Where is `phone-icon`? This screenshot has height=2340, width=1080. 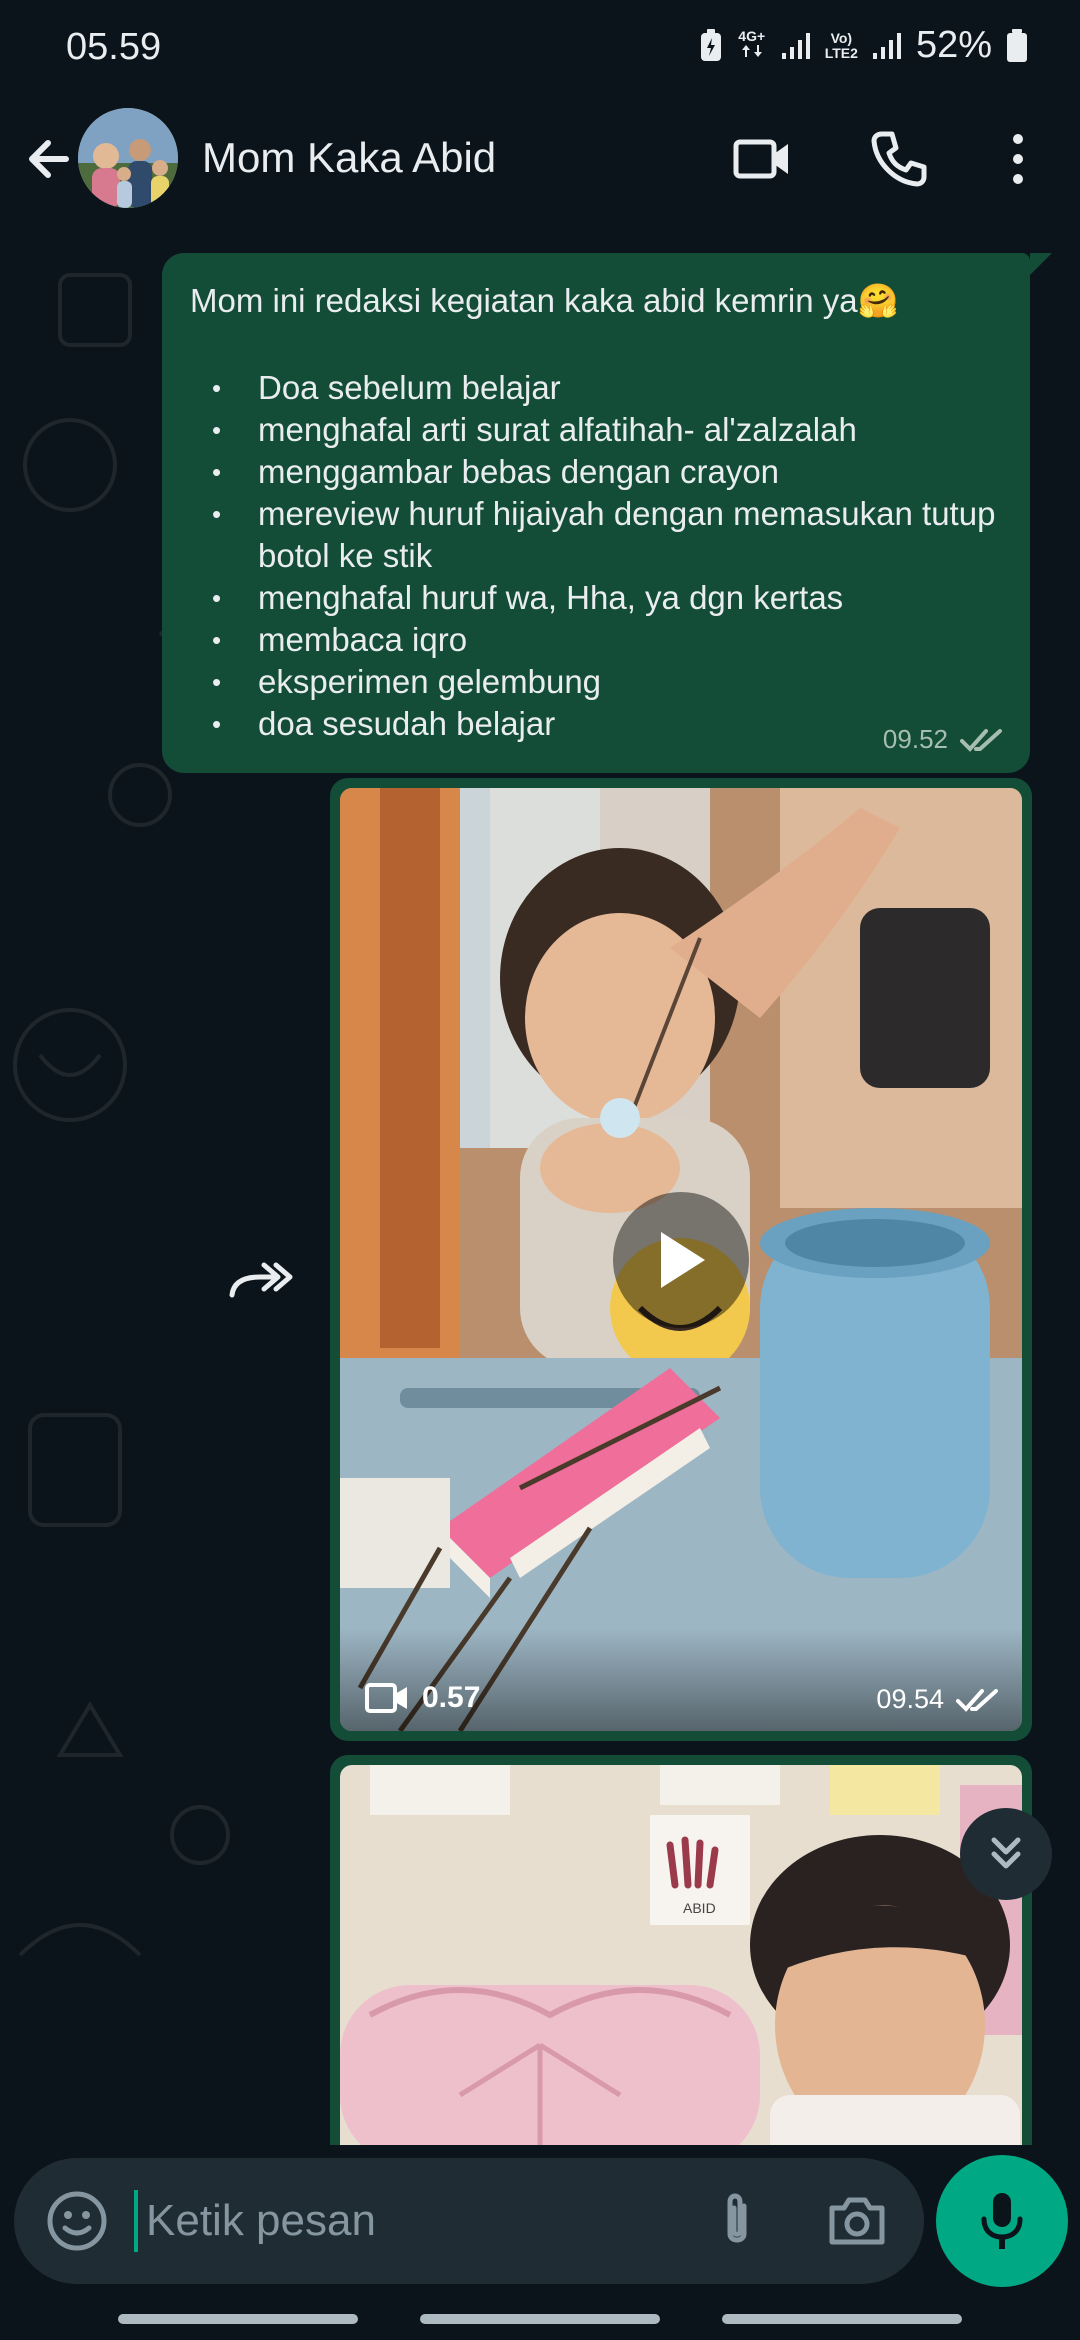 phone-icon is located at coordinates (899, 159).